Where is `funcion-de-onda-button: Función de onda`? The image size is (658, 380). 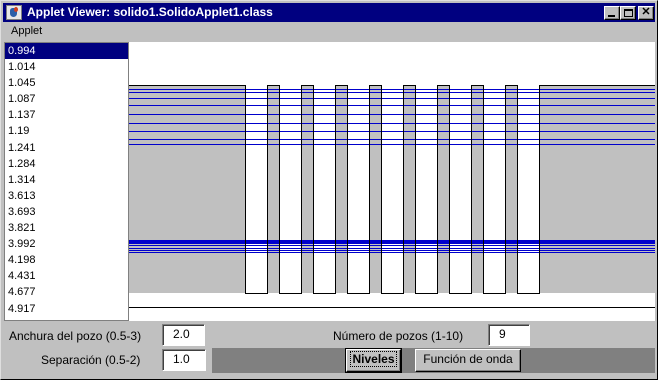
funcion-de-onda-button: Función de onda is located at coordinates (468, 360).